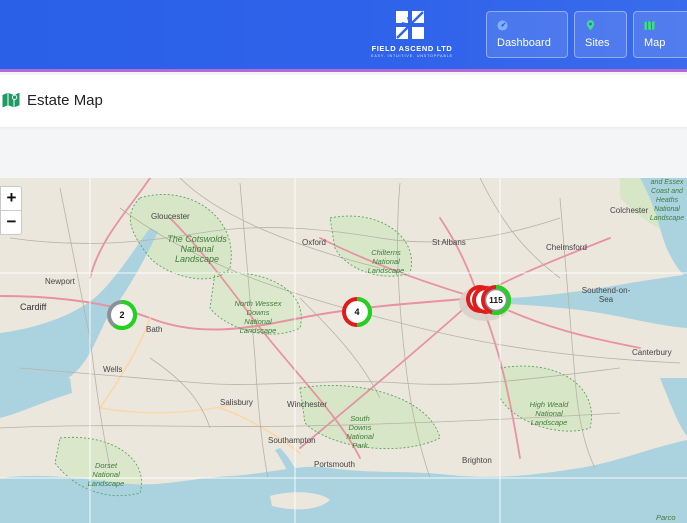  What do you see at coordinates (652, 352) in the screenshot?
I see `place-label: Canterbury` at bounding box center [652, 352].